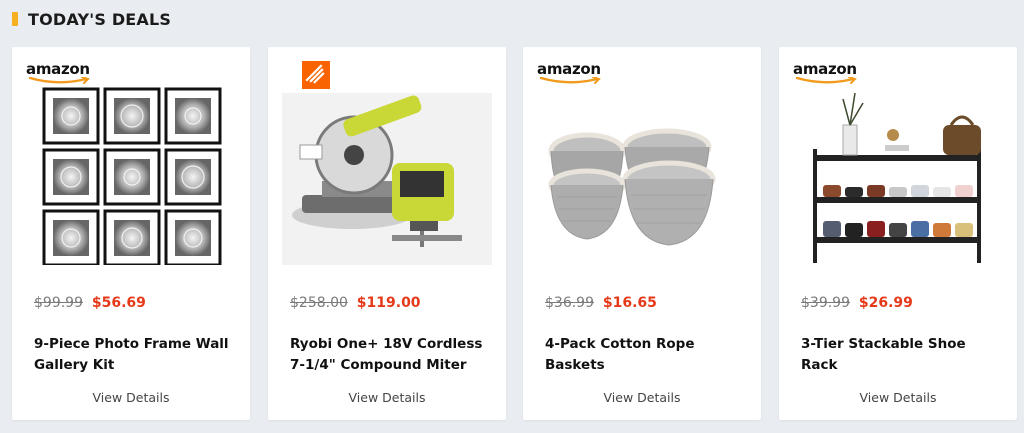  Describe the element at coordinates (15, 19) in the screenshot. I see `accent-bar` at that location.